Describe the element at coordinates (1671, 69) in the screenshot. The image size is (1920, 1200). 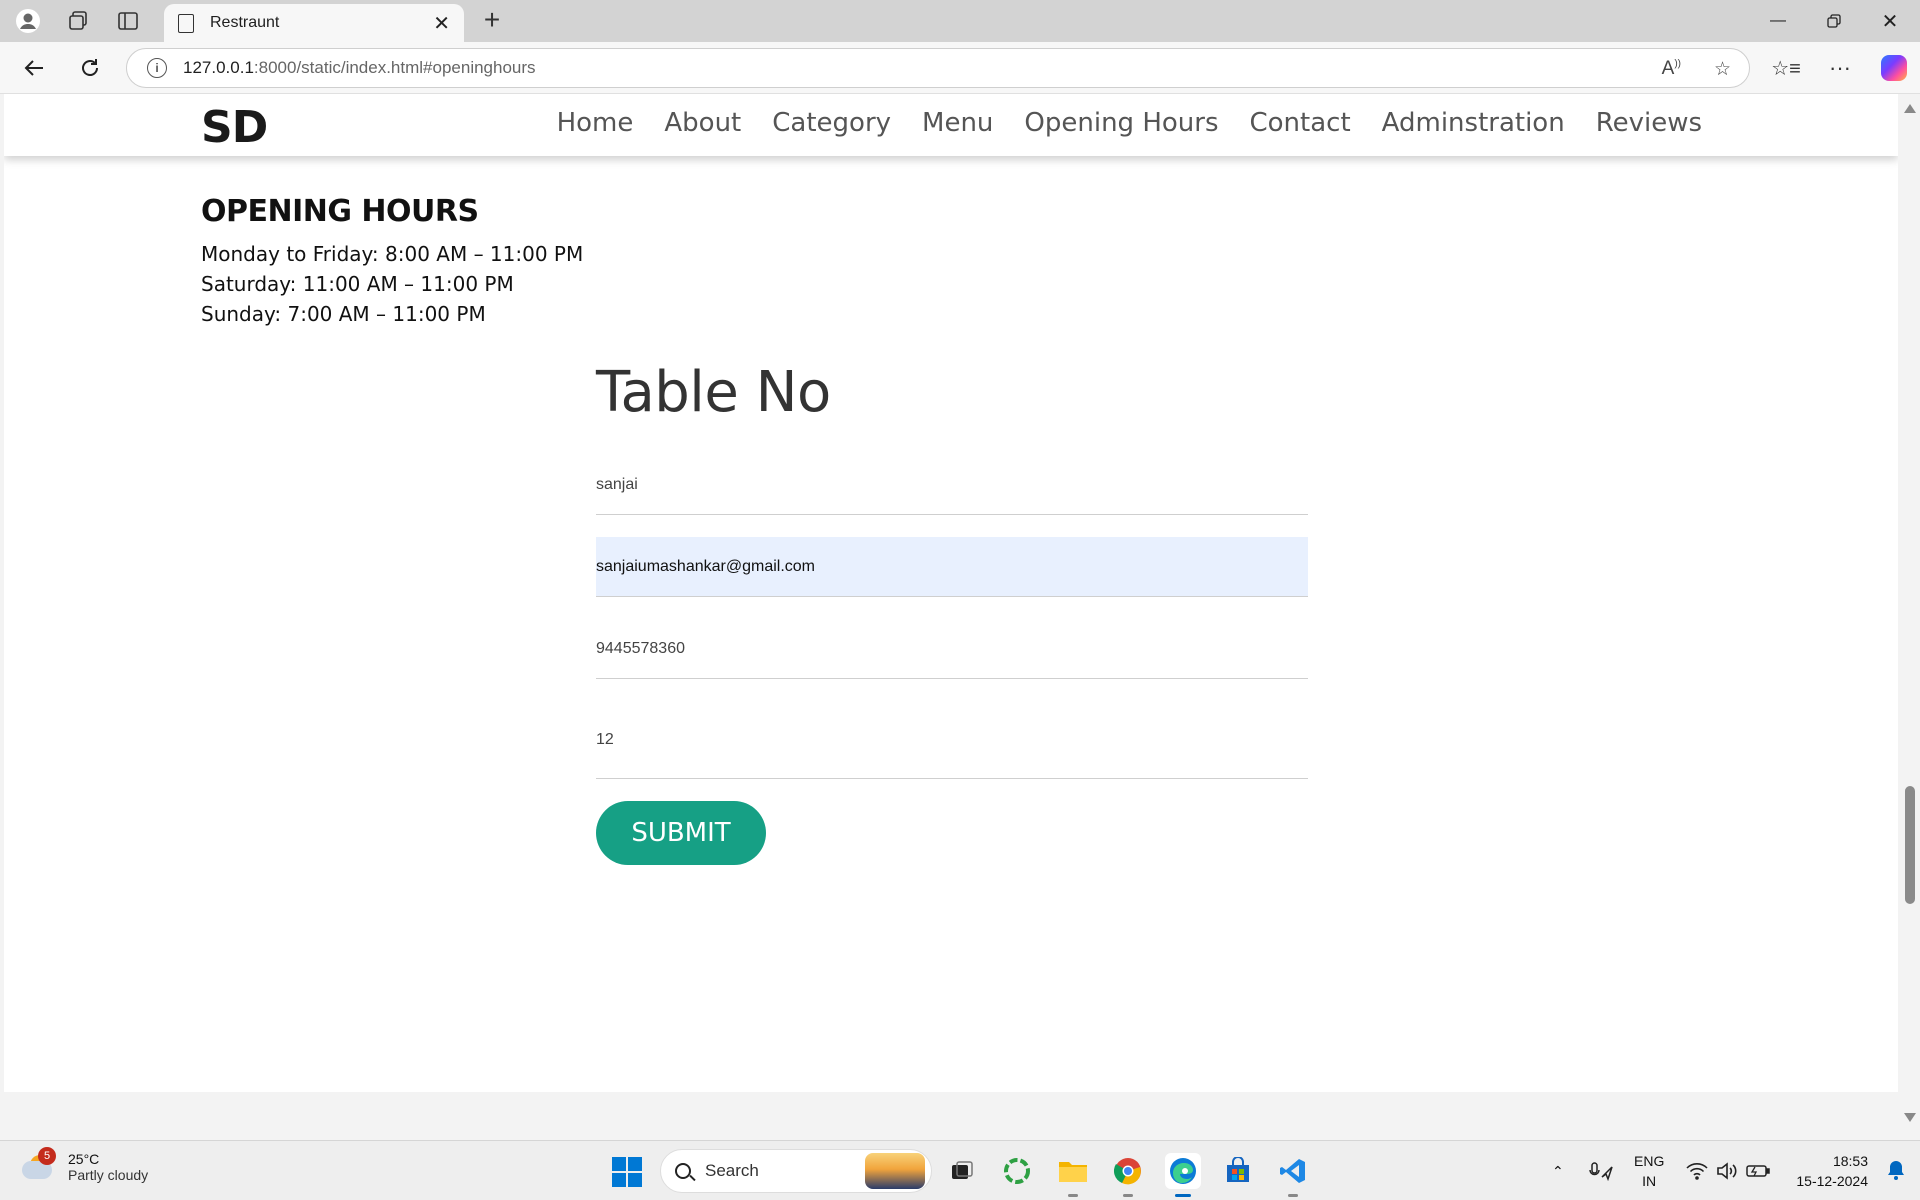
I see `read-aloud-icon: A))` at that location.